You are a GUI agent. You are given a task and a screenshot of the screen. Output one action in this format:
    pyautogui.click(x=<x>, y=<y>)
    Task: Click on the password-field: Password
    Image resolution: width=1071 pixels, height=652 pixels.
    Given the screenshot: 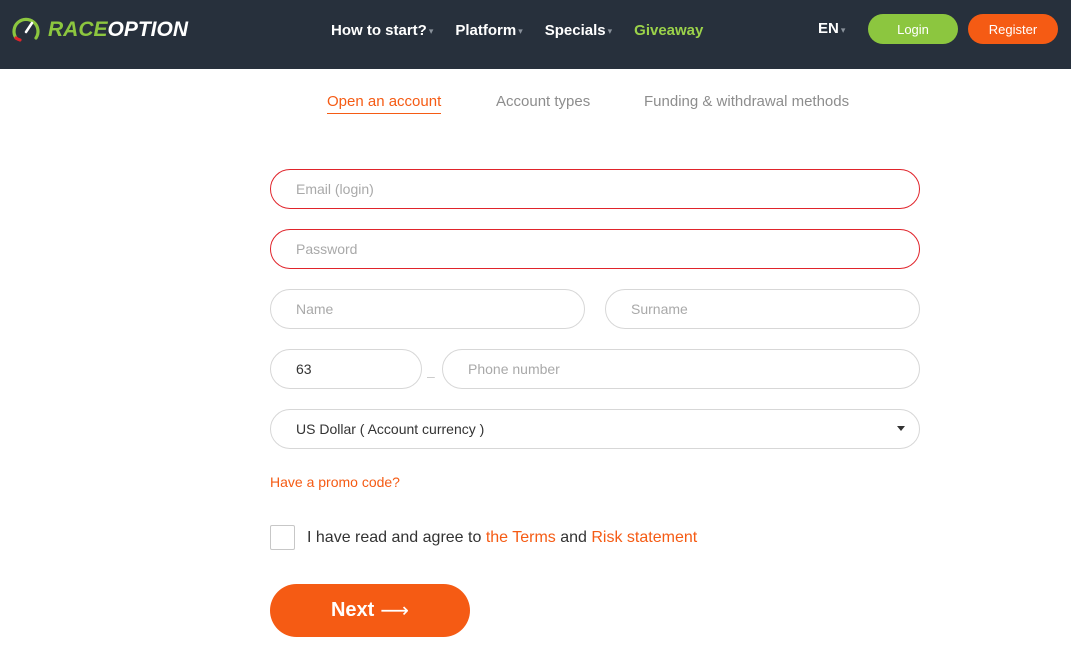 What is the action you would take?
    pyautogui.click(x=595, y=249)
    